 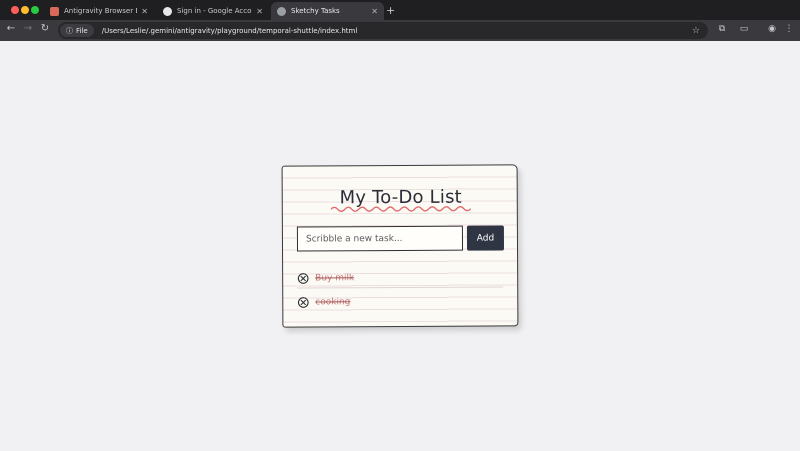 What do you see at coordinates (722, 29) in the screenshot?
I see `puzzle-icon: ⧉` at bounding box center [722, 29].